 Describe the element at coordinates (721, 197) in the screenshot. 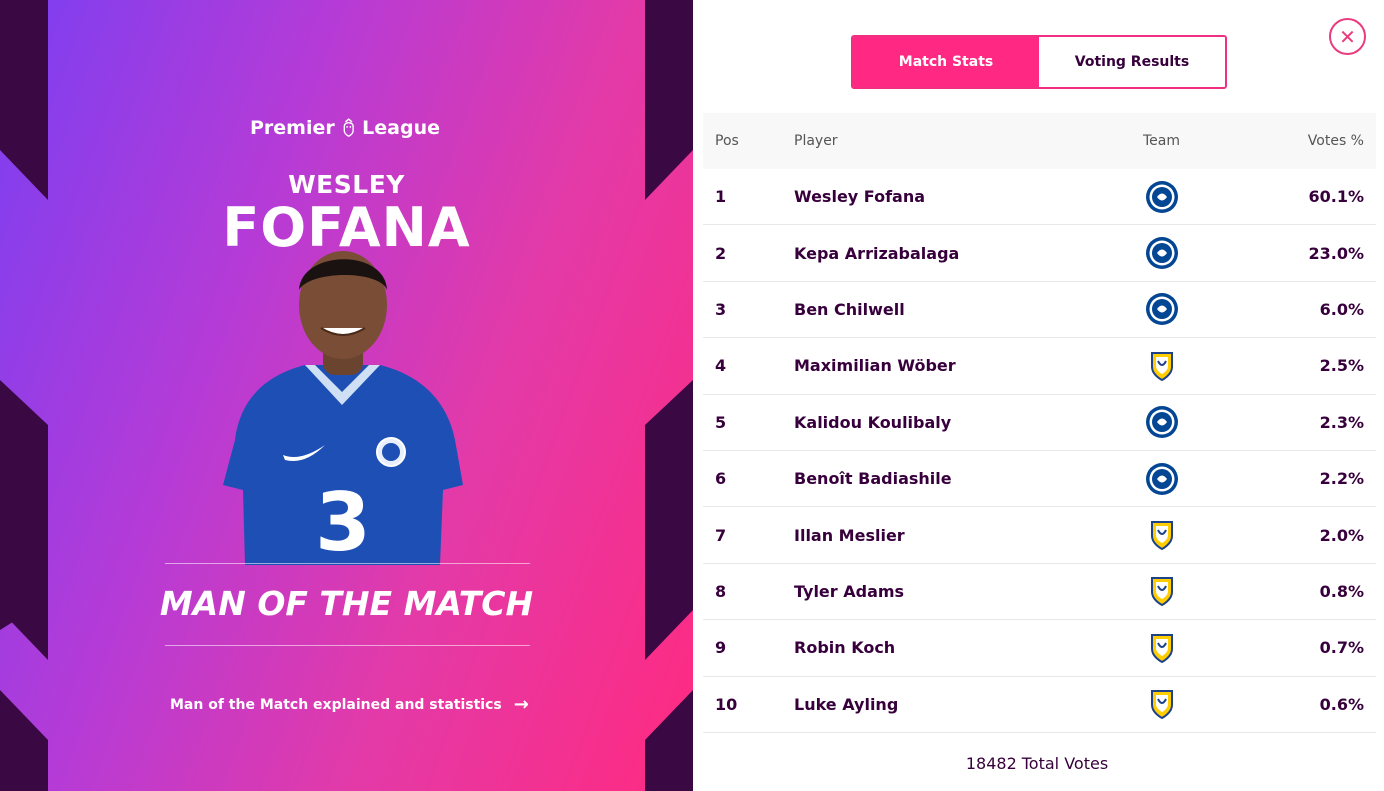

I see `row-pos: 1` at that location.